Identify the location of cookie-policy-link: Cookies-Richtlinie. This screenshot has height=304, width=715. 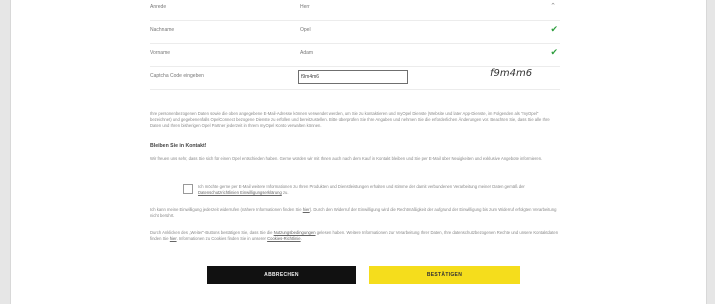
(284, 238).